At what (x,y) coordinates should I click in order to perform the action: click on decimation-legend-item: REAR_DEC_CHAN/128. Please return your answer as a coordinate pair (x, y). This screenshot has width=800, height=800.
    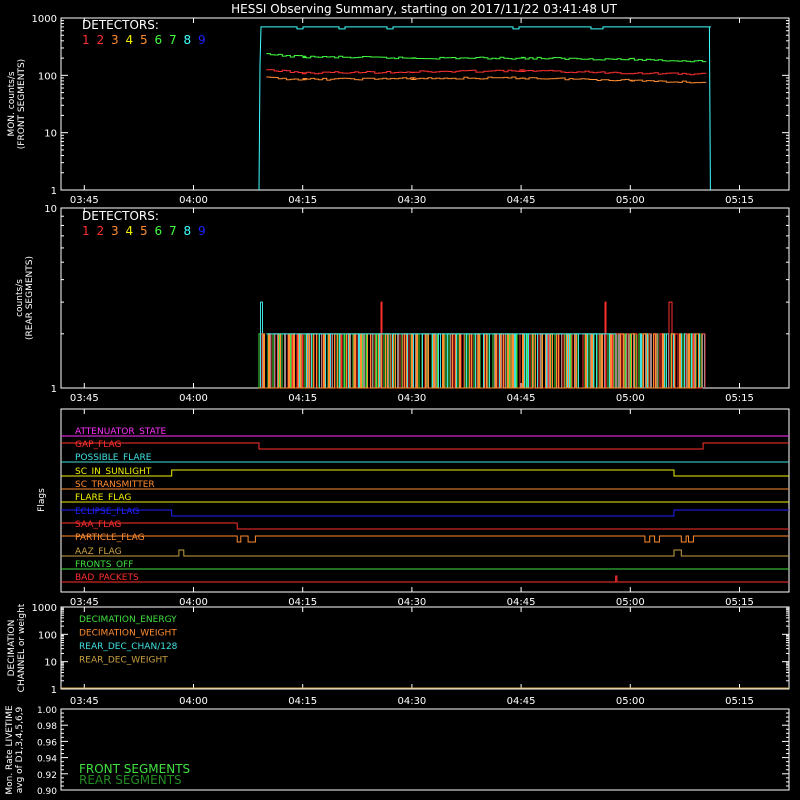
    Looking at the image, I should click on (128, 647).